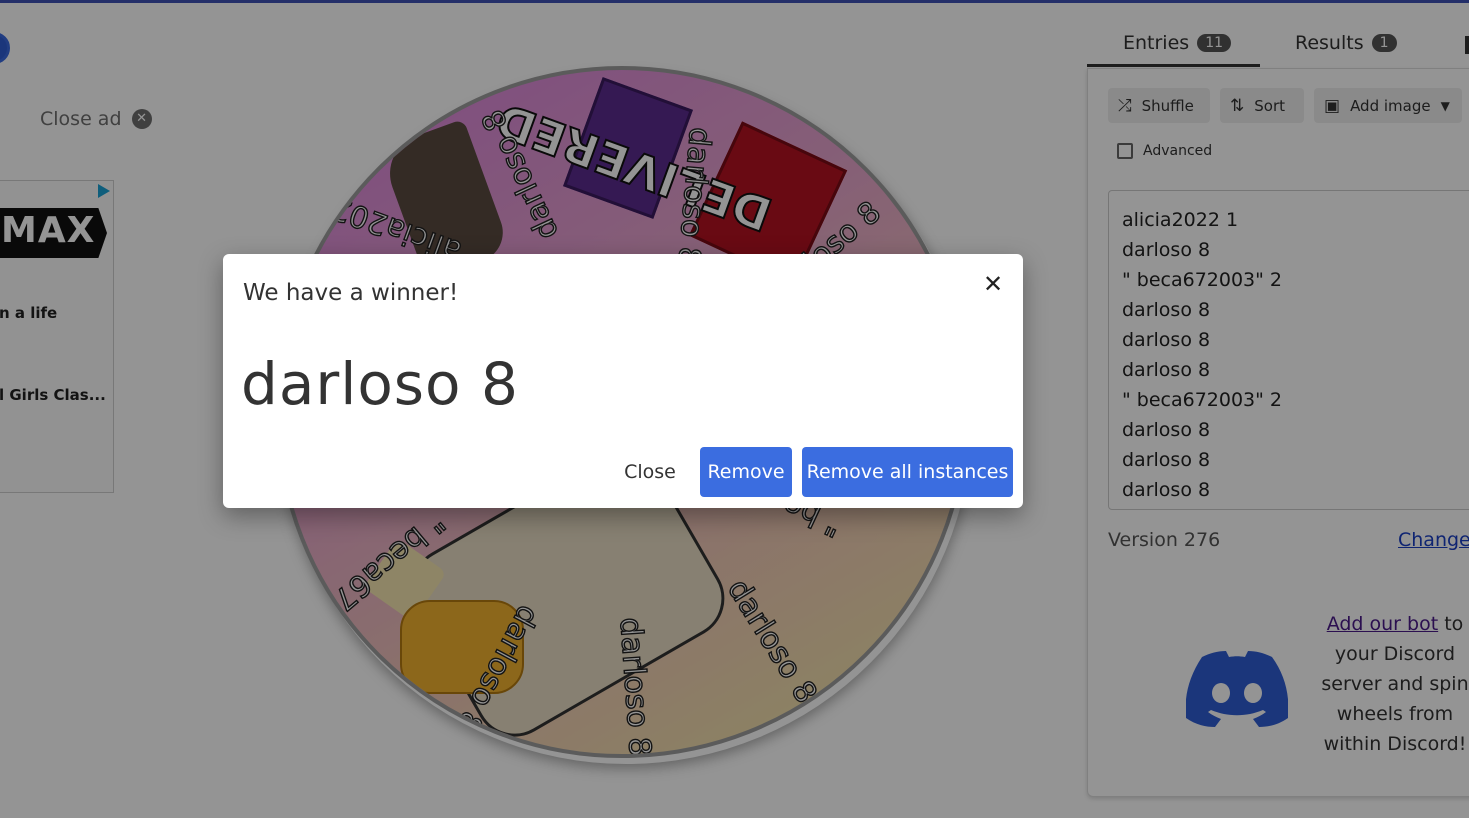 The height and width of the screenshot is (818, 1469). I want to click on winner-name: darloso 8, so click(380, 384).